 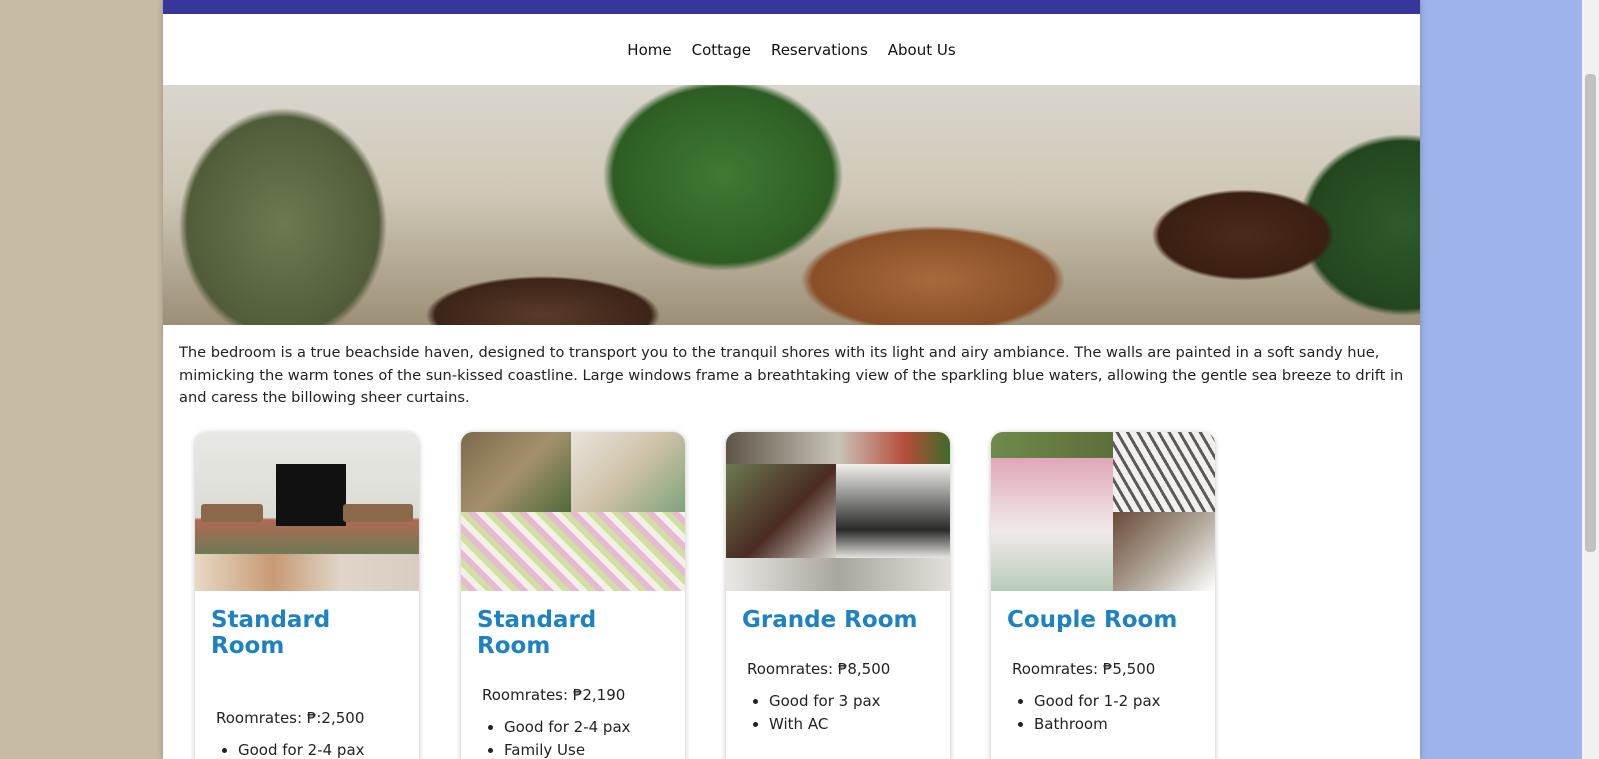 What do you see at coordinates (721, 50) in the screenshot?
I see `nav-cottage: Cottage` at bounding box center [721, 50].